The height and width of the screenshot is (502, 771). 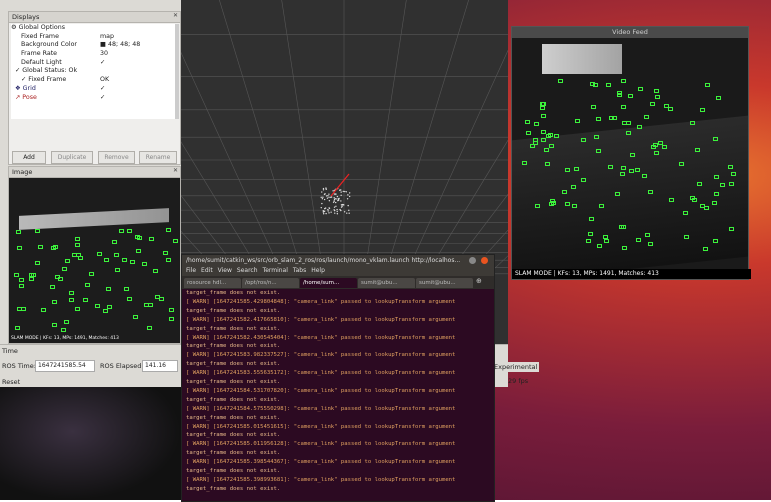 What do you see at coordinates (93, 54) in the screenshot?
I see `display-tree-row: Frame Rate 30` at bounding box center [93, 54].